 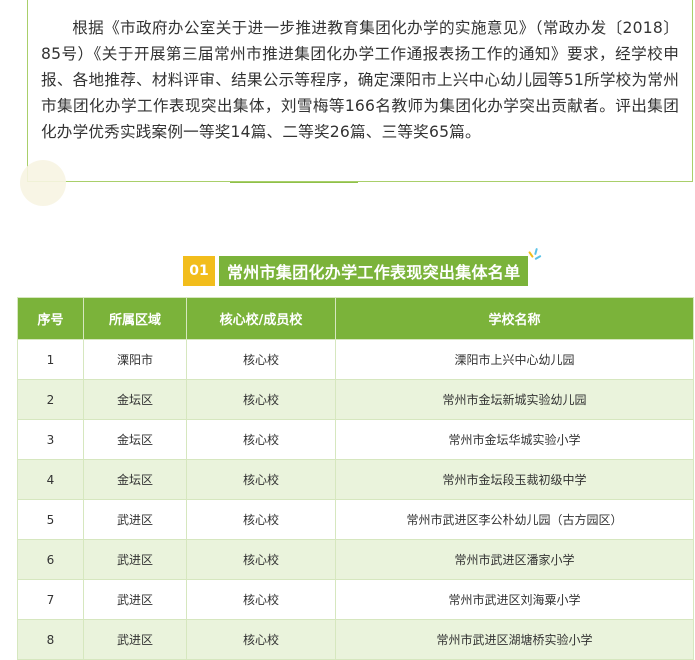 I want to click on cell-index: 3, so click(x=50, y=439).